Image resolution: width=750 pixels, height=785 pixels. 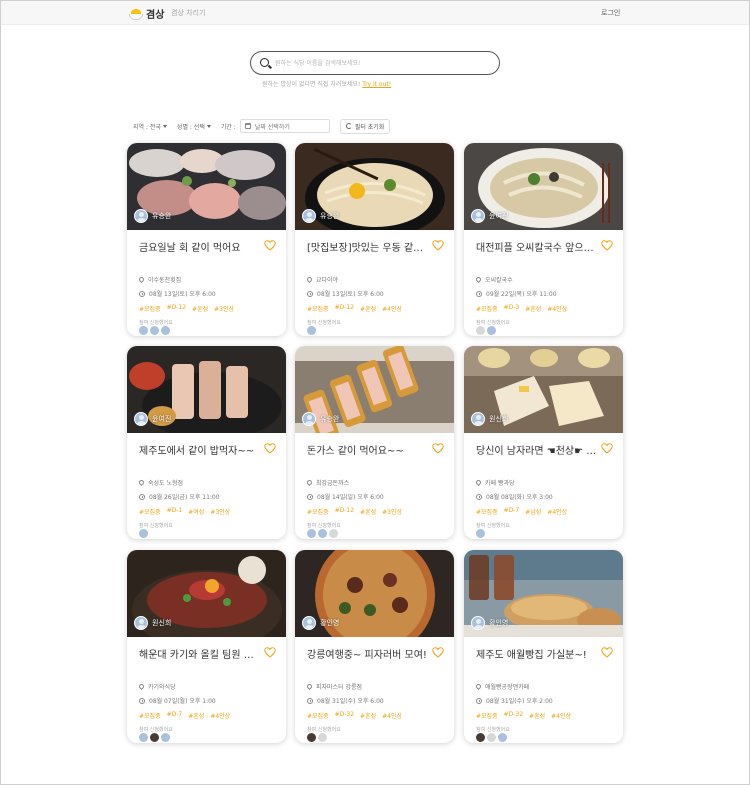 What do you see at coordinates (514, 700) in the screenshot?
I see `card-datetime: 08월 31일(수) 오후 2:00` at bounding box center [514, 700].